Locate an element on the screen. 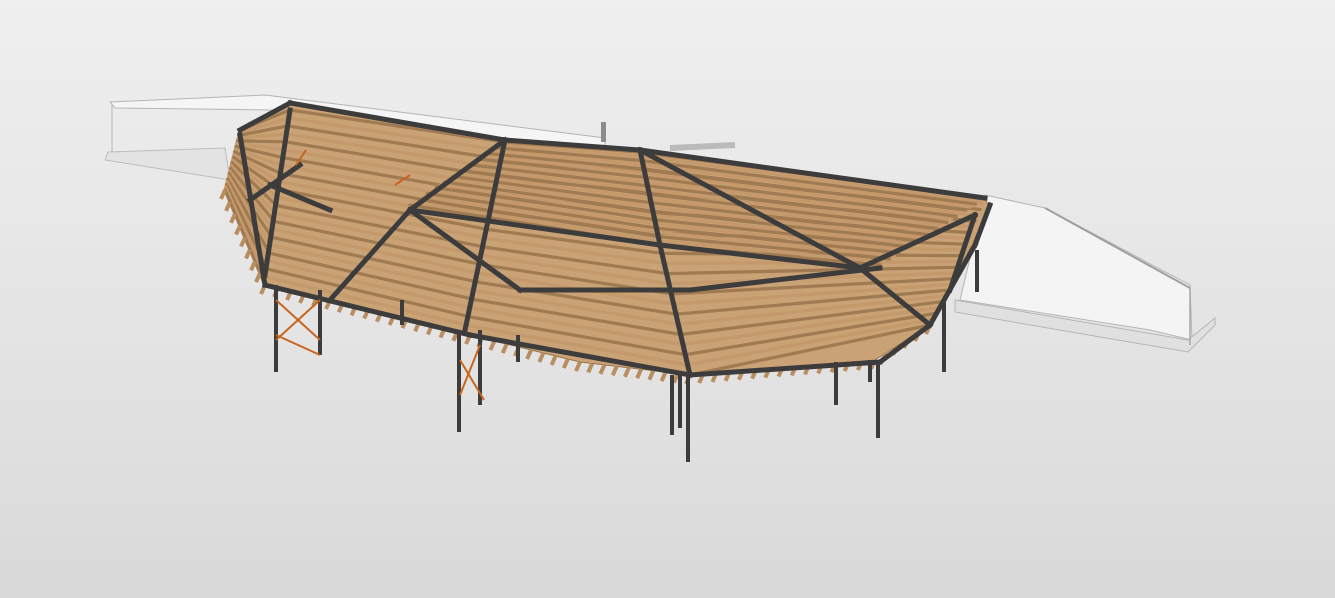  vent-stack is located at coordinates (603, 132).